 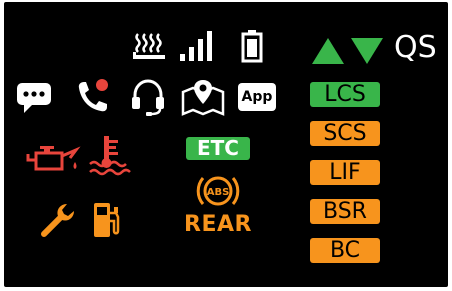 I want to click on missed-call-icon, so click(x=93, y=95).